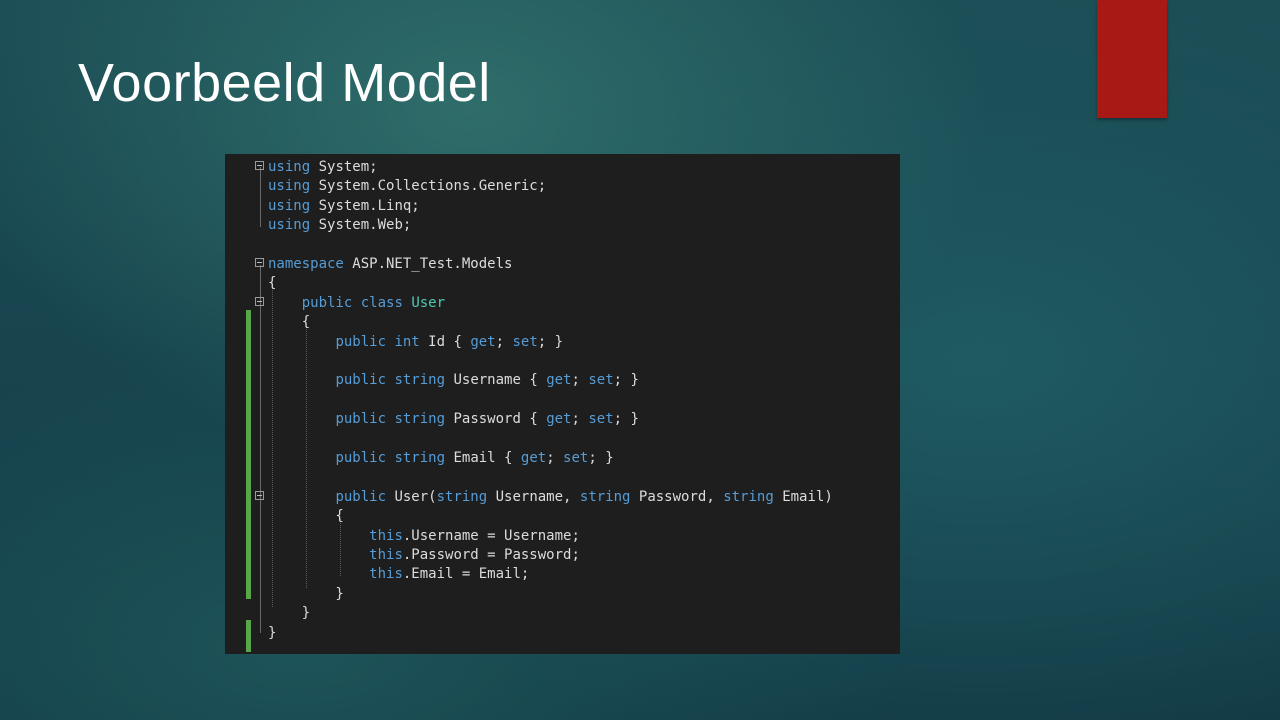 The height and width of the screenshot is (720, 1280). I want to click on code-keyword: class, so click(381, 302).